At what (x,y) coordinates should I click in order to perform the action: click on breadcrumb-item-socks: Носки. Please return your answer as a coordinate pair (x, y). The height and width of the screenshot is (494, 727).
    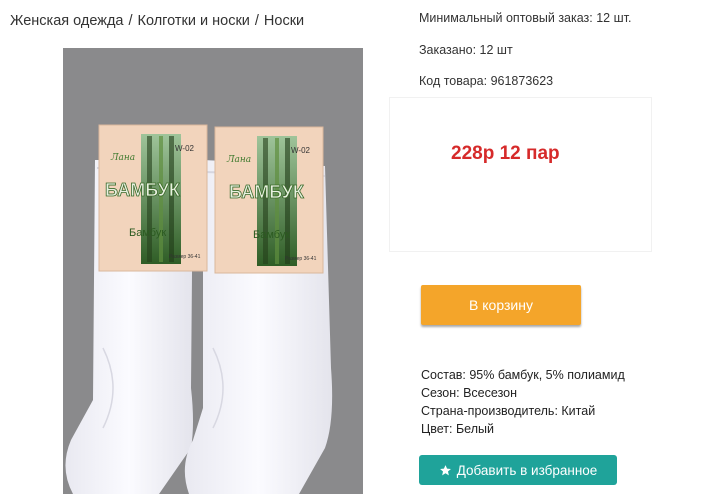
    Looking at the image, I should click on (284, 21).